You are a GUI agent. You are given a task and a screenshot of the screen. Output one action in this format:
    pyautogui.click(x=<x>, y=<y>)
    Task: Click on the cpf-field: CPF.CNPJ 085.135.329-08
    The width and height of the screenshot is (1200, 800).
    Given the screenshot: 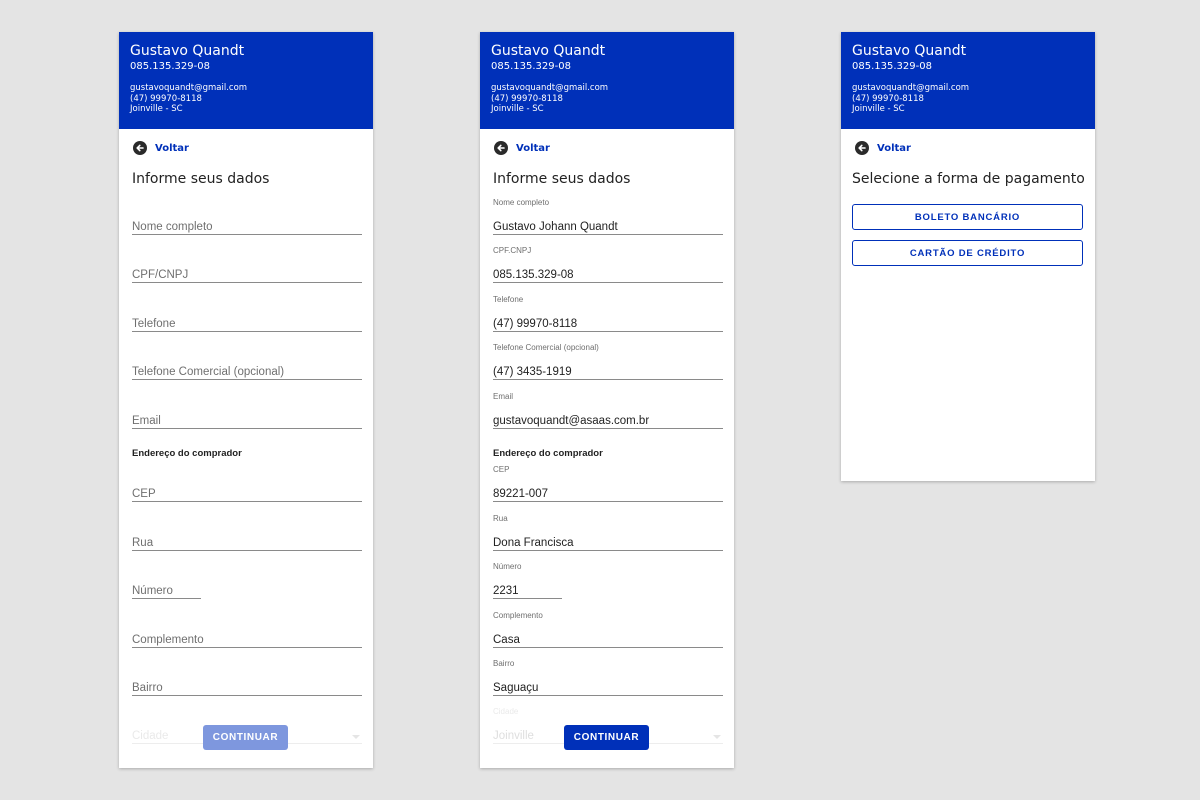 What is the action you would take?
    pyautogui.click(x=608, y=264)
    